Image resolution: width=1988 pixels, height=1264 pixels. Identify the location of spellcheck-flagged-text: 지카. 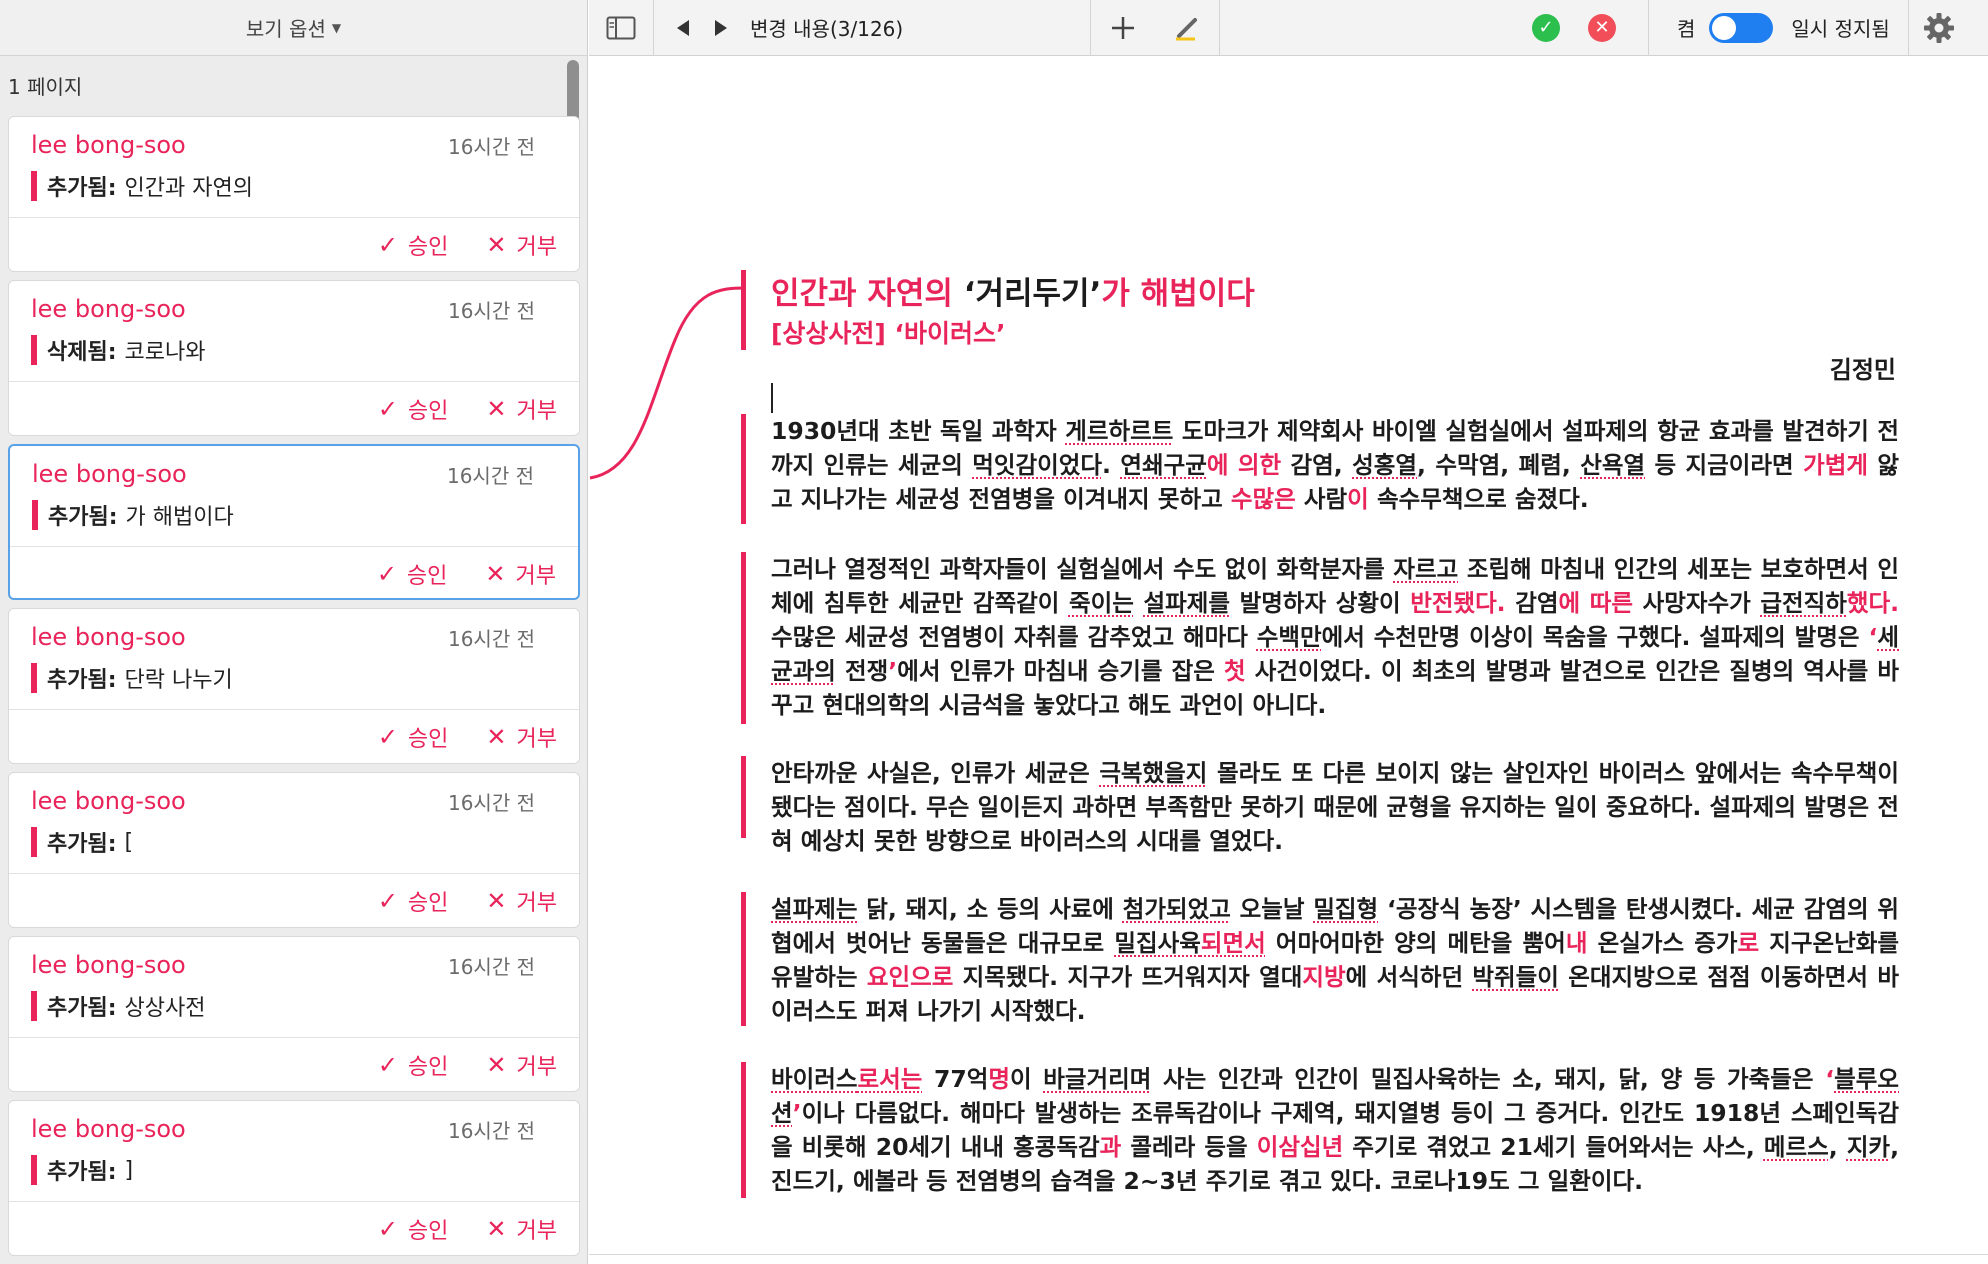
(1868, 1147).